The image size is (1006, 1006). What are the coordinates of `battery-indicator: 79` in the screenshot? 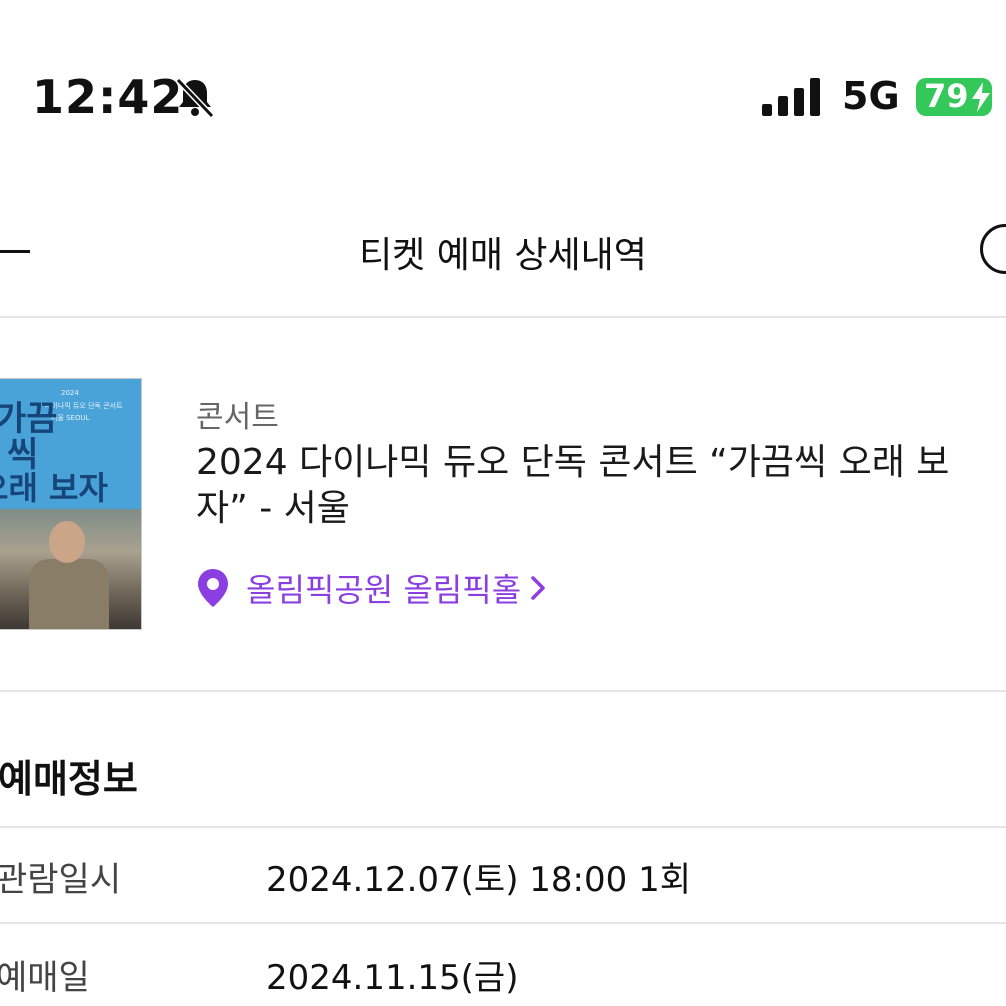 It's located at (954, 96).